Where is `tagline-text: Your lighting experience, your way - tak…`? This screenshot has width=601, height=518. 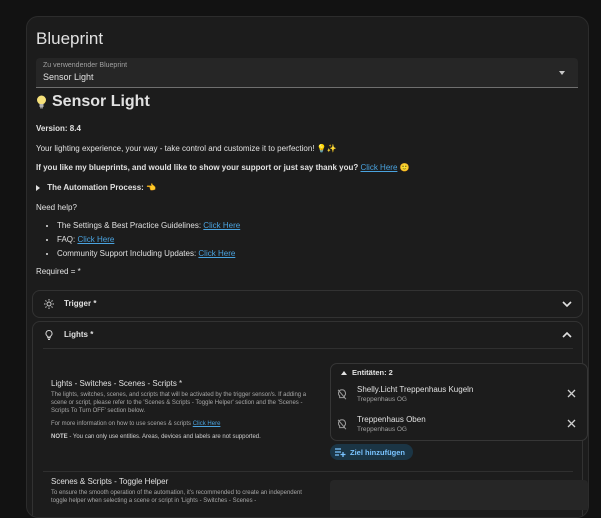
tagline-text: Your lighting experience, your way - tak… is located at coordinates (175, 148).